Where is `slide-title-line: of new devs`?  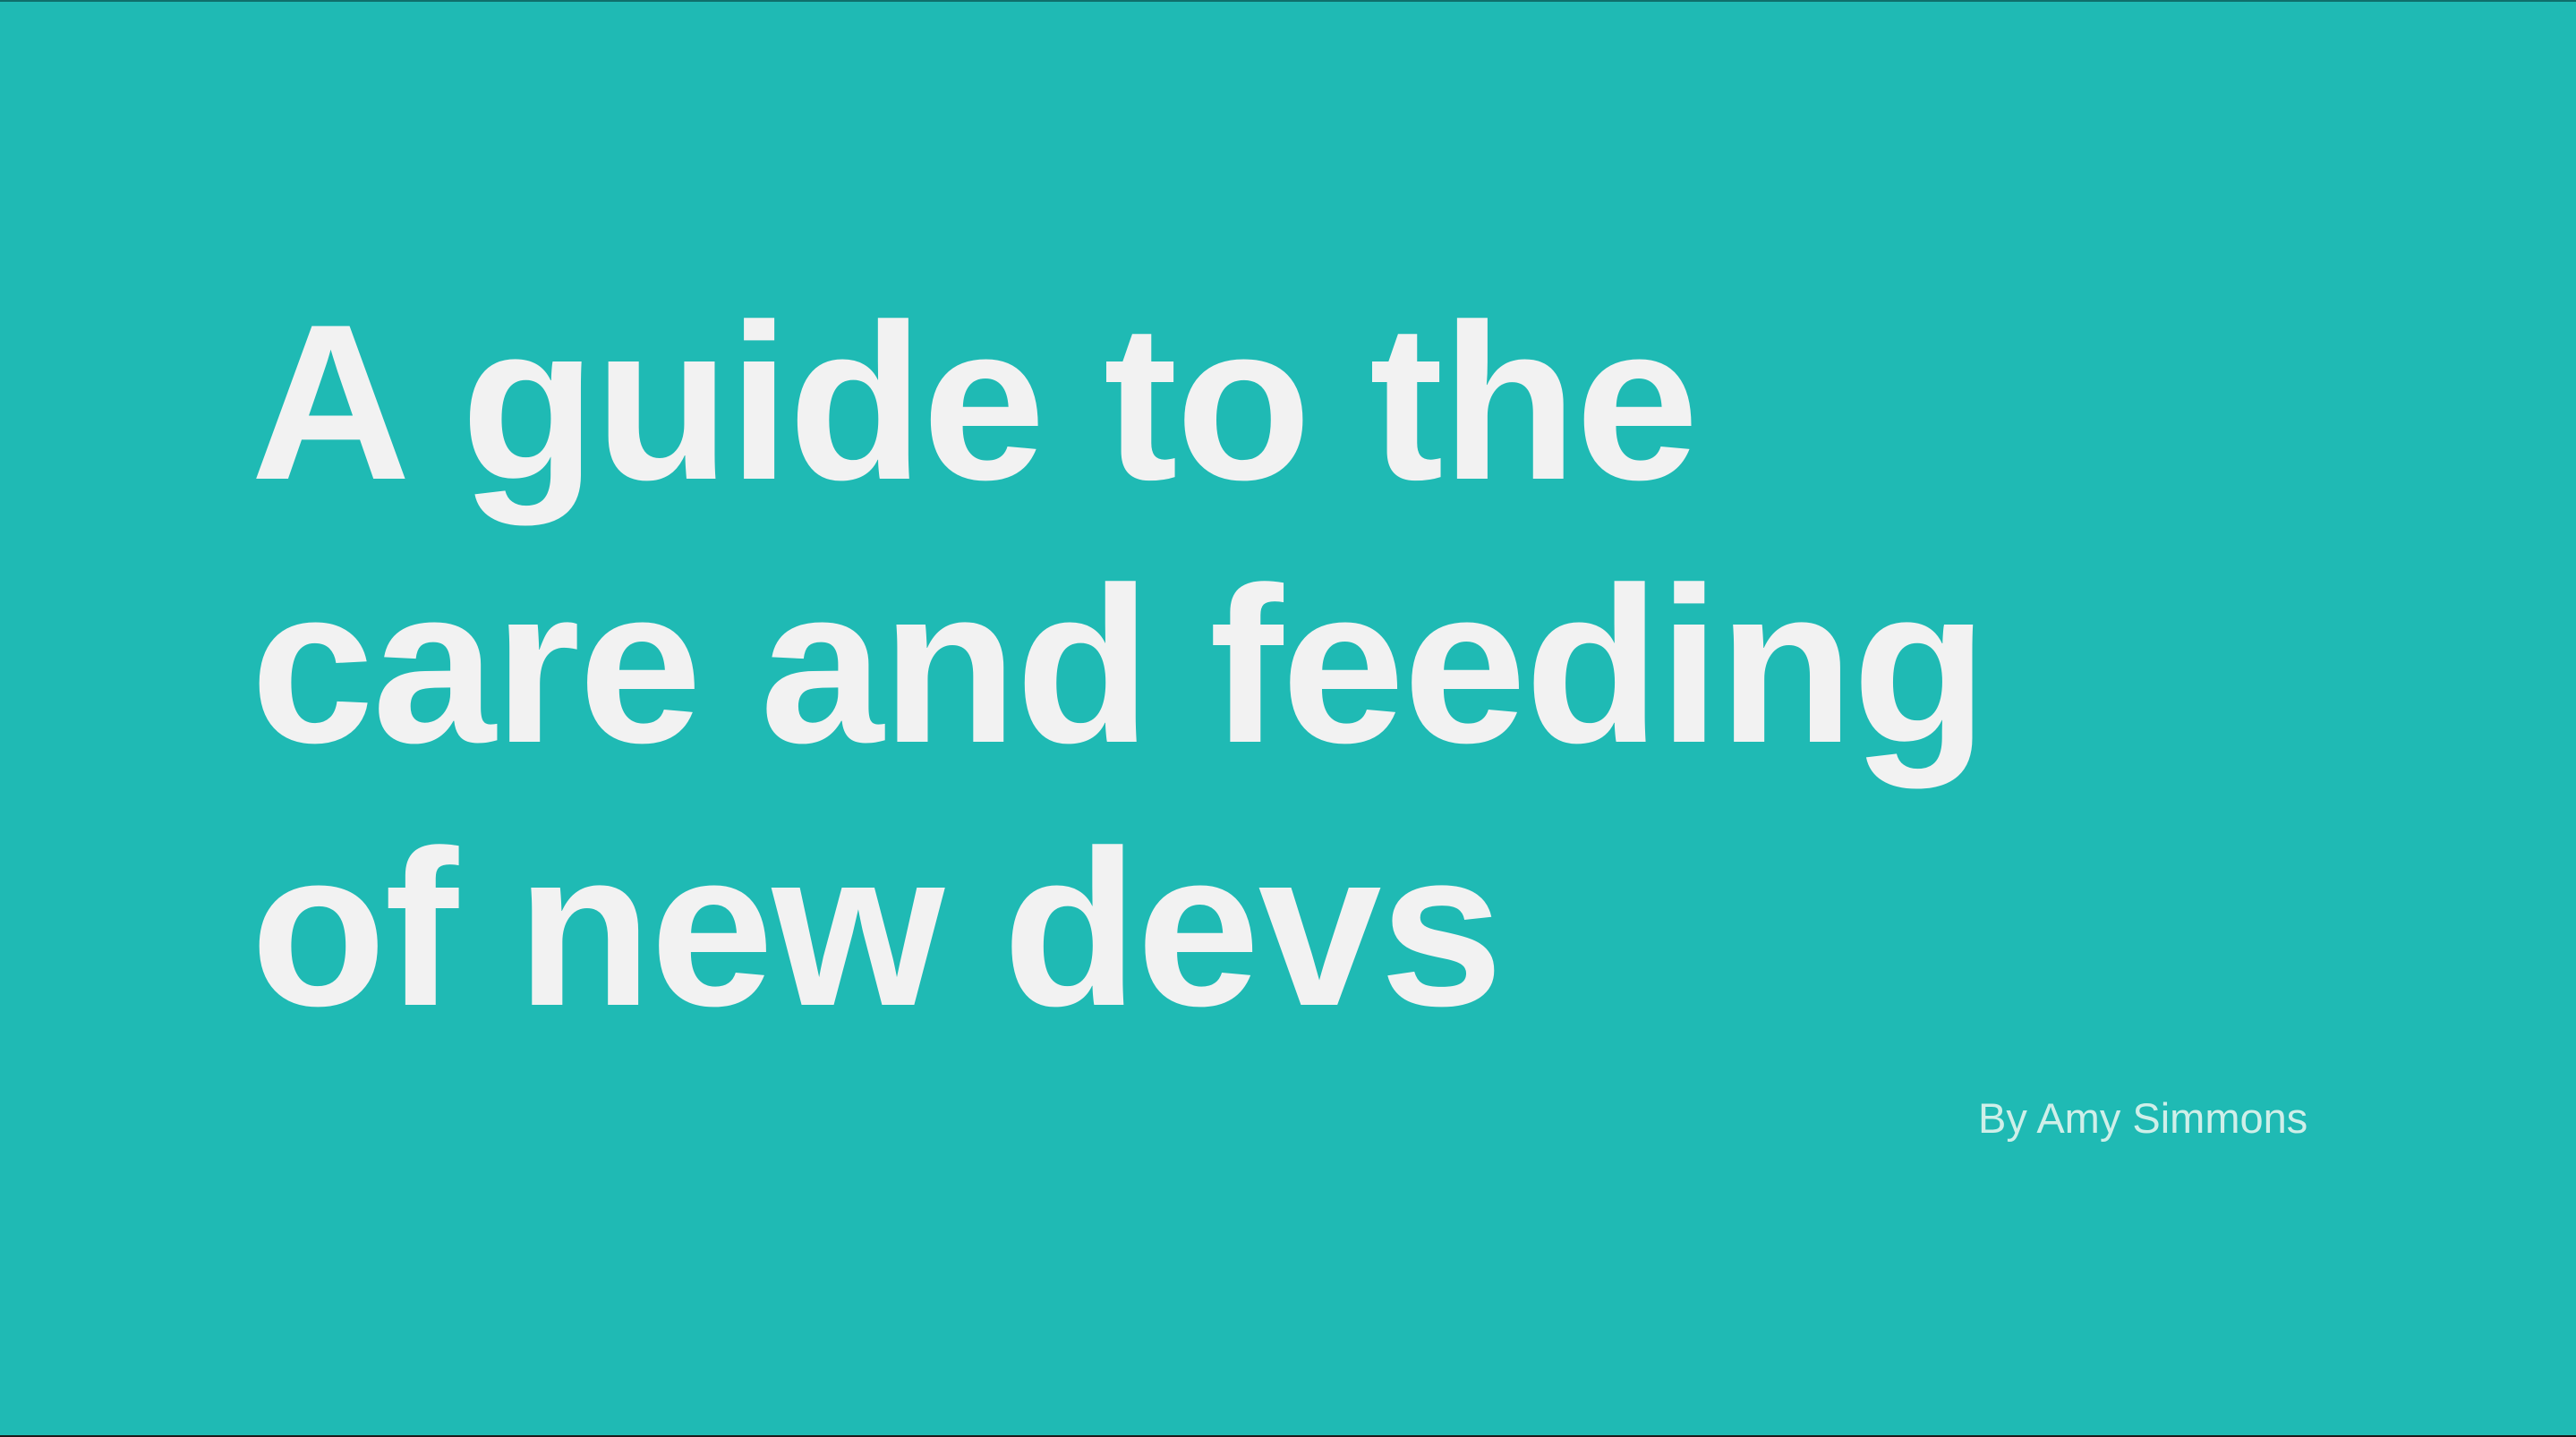 slide-title-line: of new devs is located at coordinates (877, 928).